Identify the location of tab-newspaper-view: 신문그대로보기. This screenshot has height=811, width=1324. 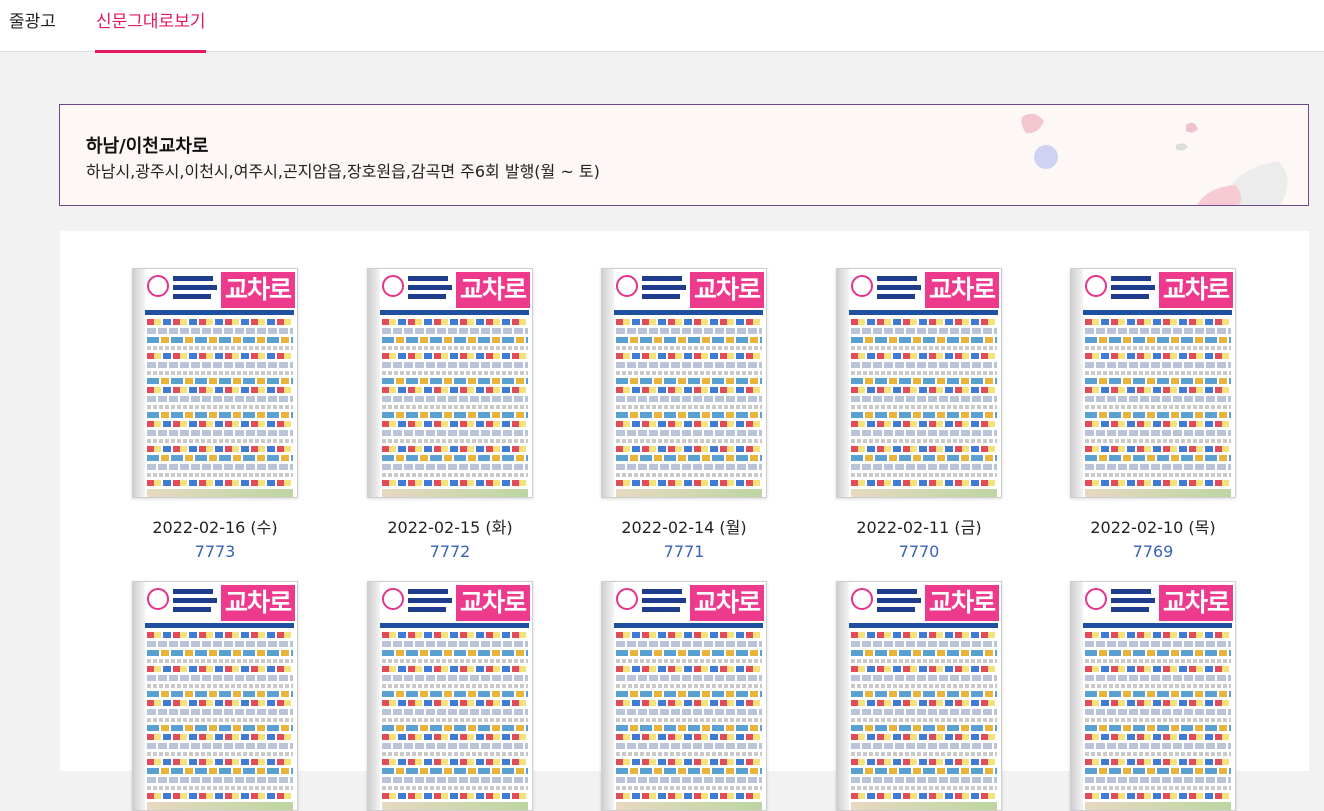
(151, 26).